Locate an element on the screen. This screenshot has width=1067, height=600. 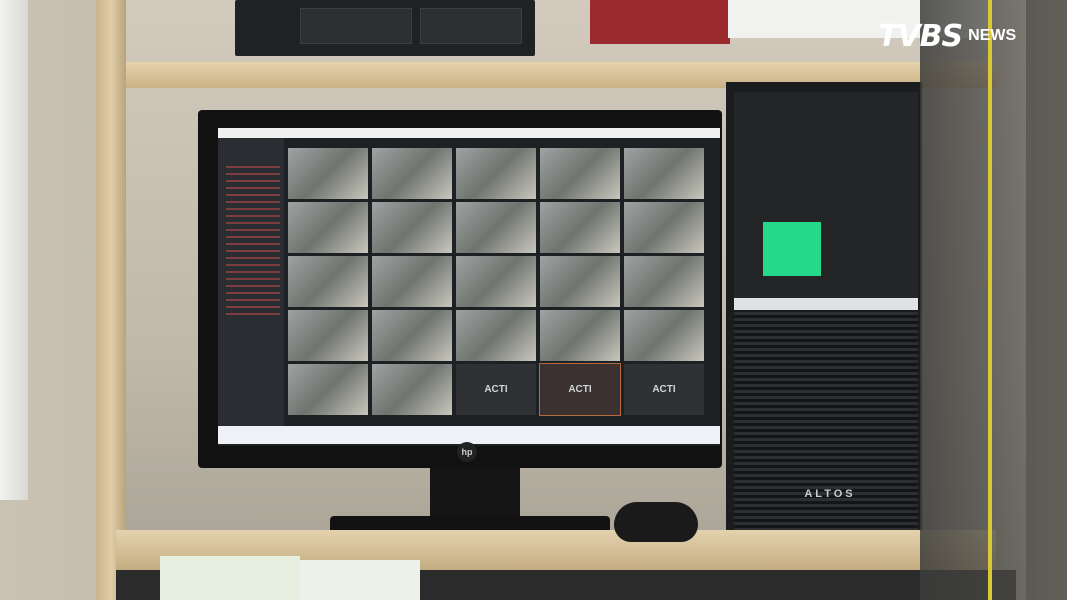
pc-brand-label: ALTOS is located at coordinates (830, 494).